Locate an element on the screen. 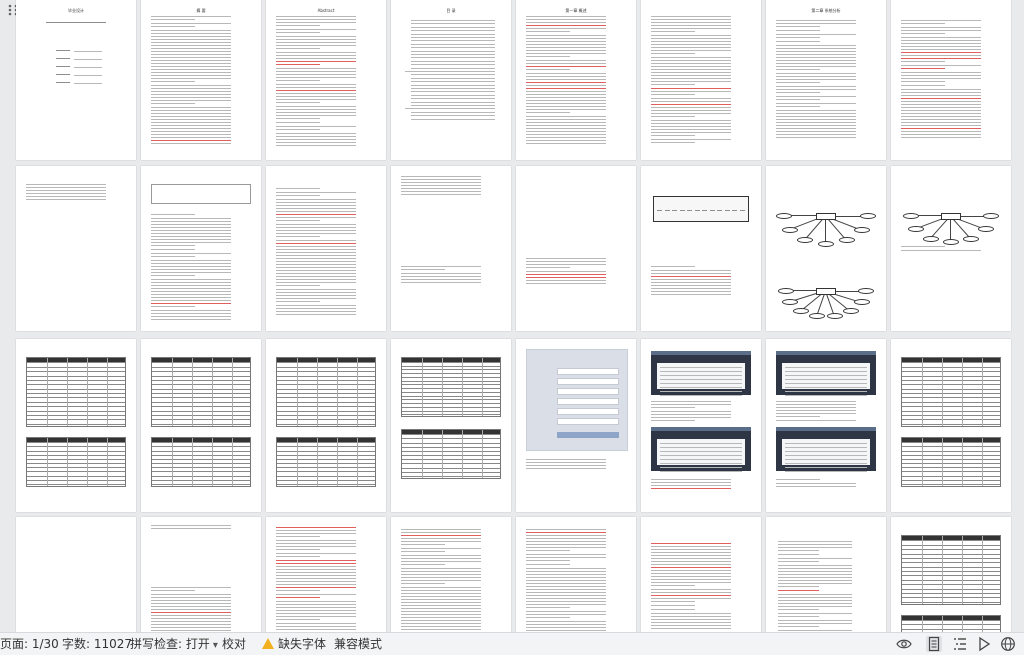 This screenshot has width=1024, height=655. page-thumbnail: 目 录 is located at coordinates (451, 80).